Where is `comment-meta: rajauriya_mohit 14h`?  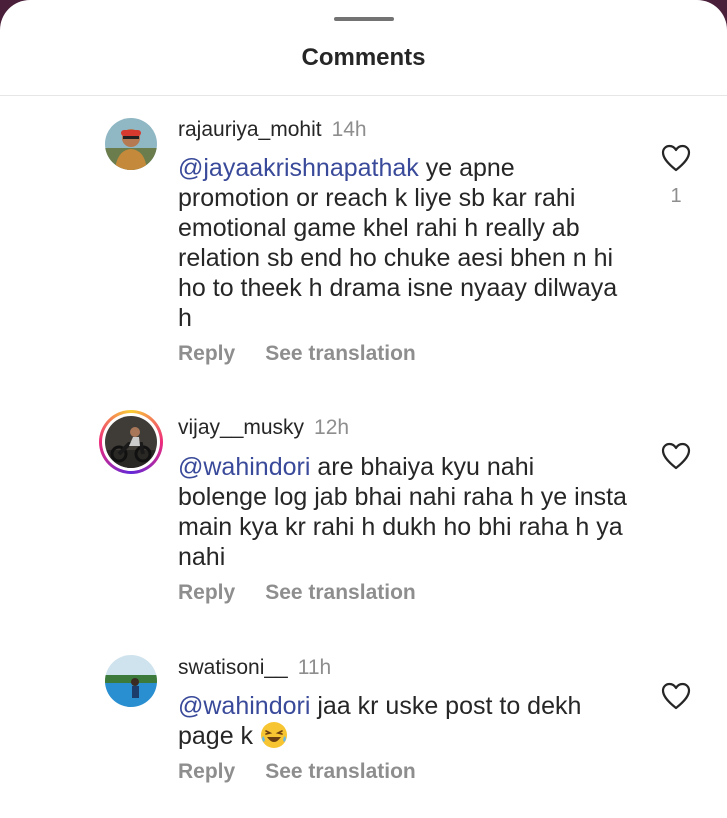
comment-meta: rajauriya_mohit 14h is located at coordinates (272, 130).